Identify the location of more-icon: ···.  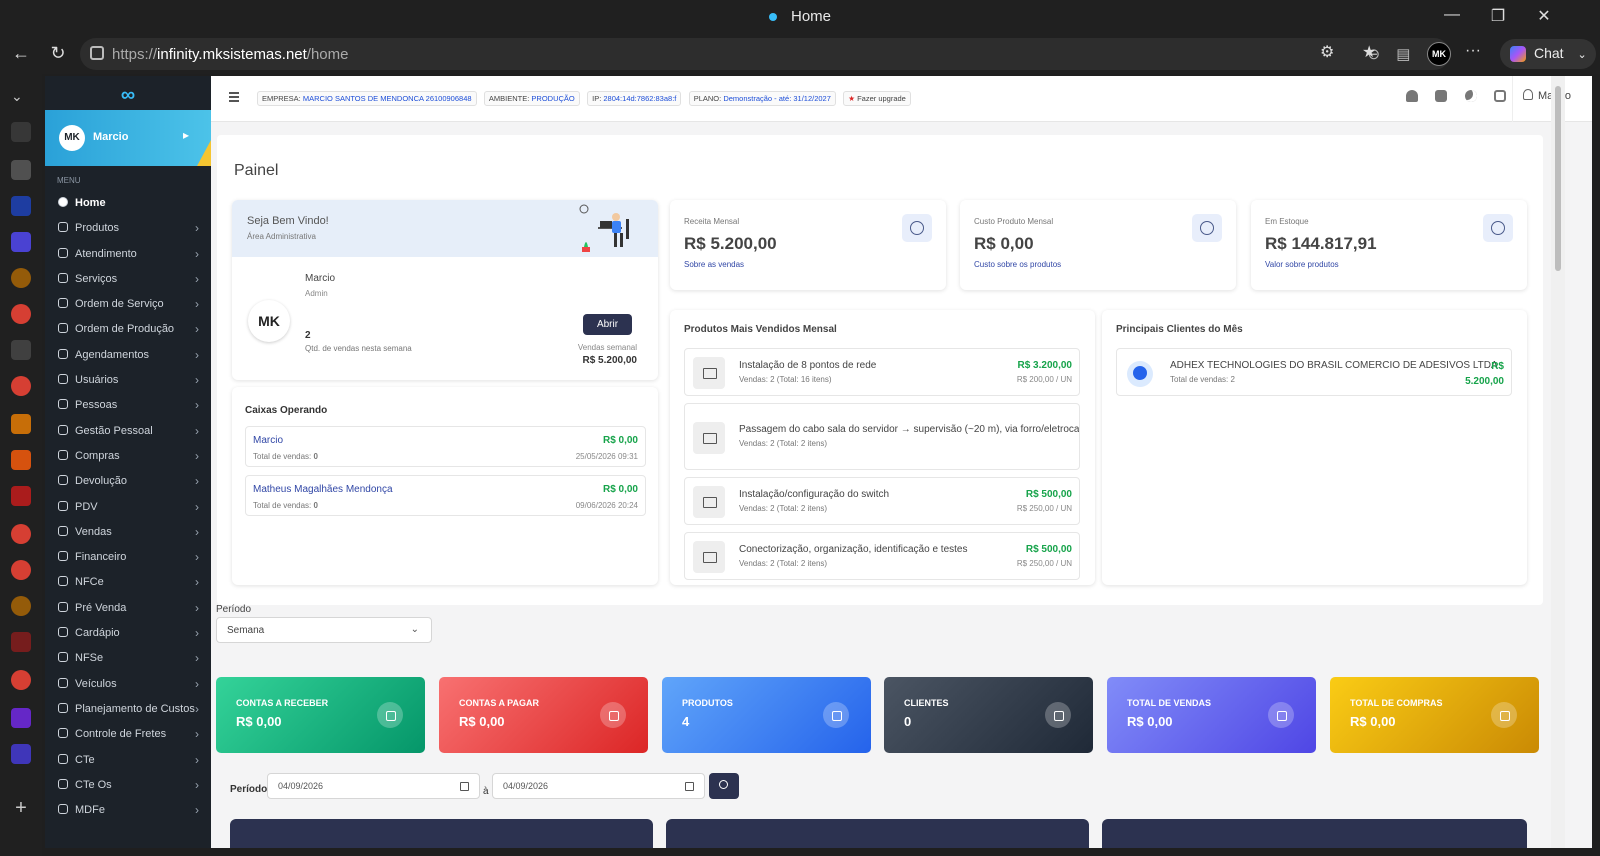
(1473, 51).